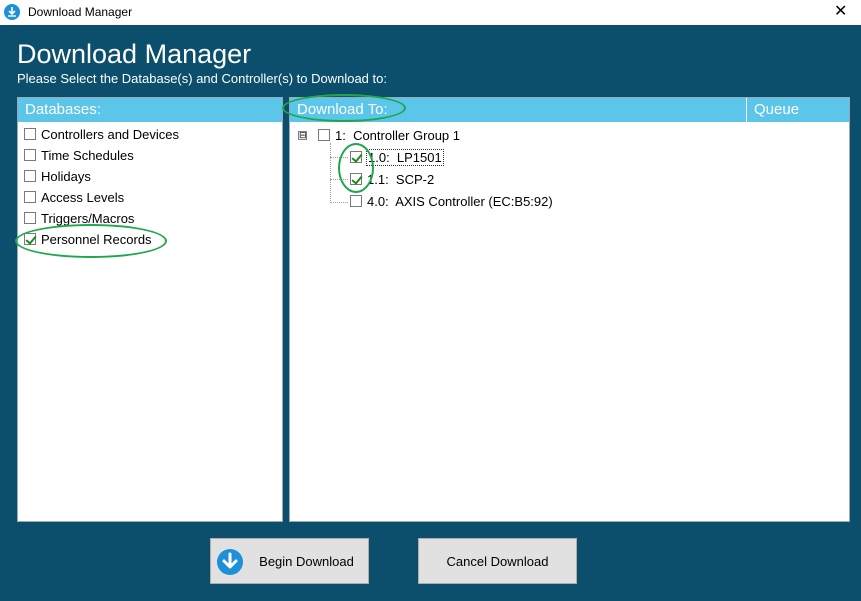 This screenshot has height=601, width=861. What do you see at coordinates (401, 179) in the screenshot?
I see `tree-node-label: 1.1: SCP-2` at bounding box center [401, 179].